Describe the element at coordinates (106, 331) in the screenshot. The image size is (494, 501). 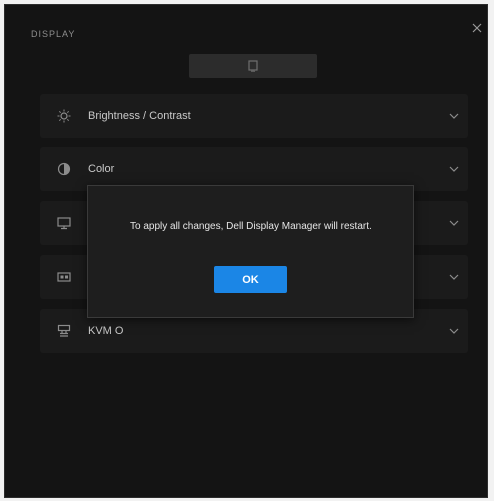
I see `section-label: KVM O` at that location.